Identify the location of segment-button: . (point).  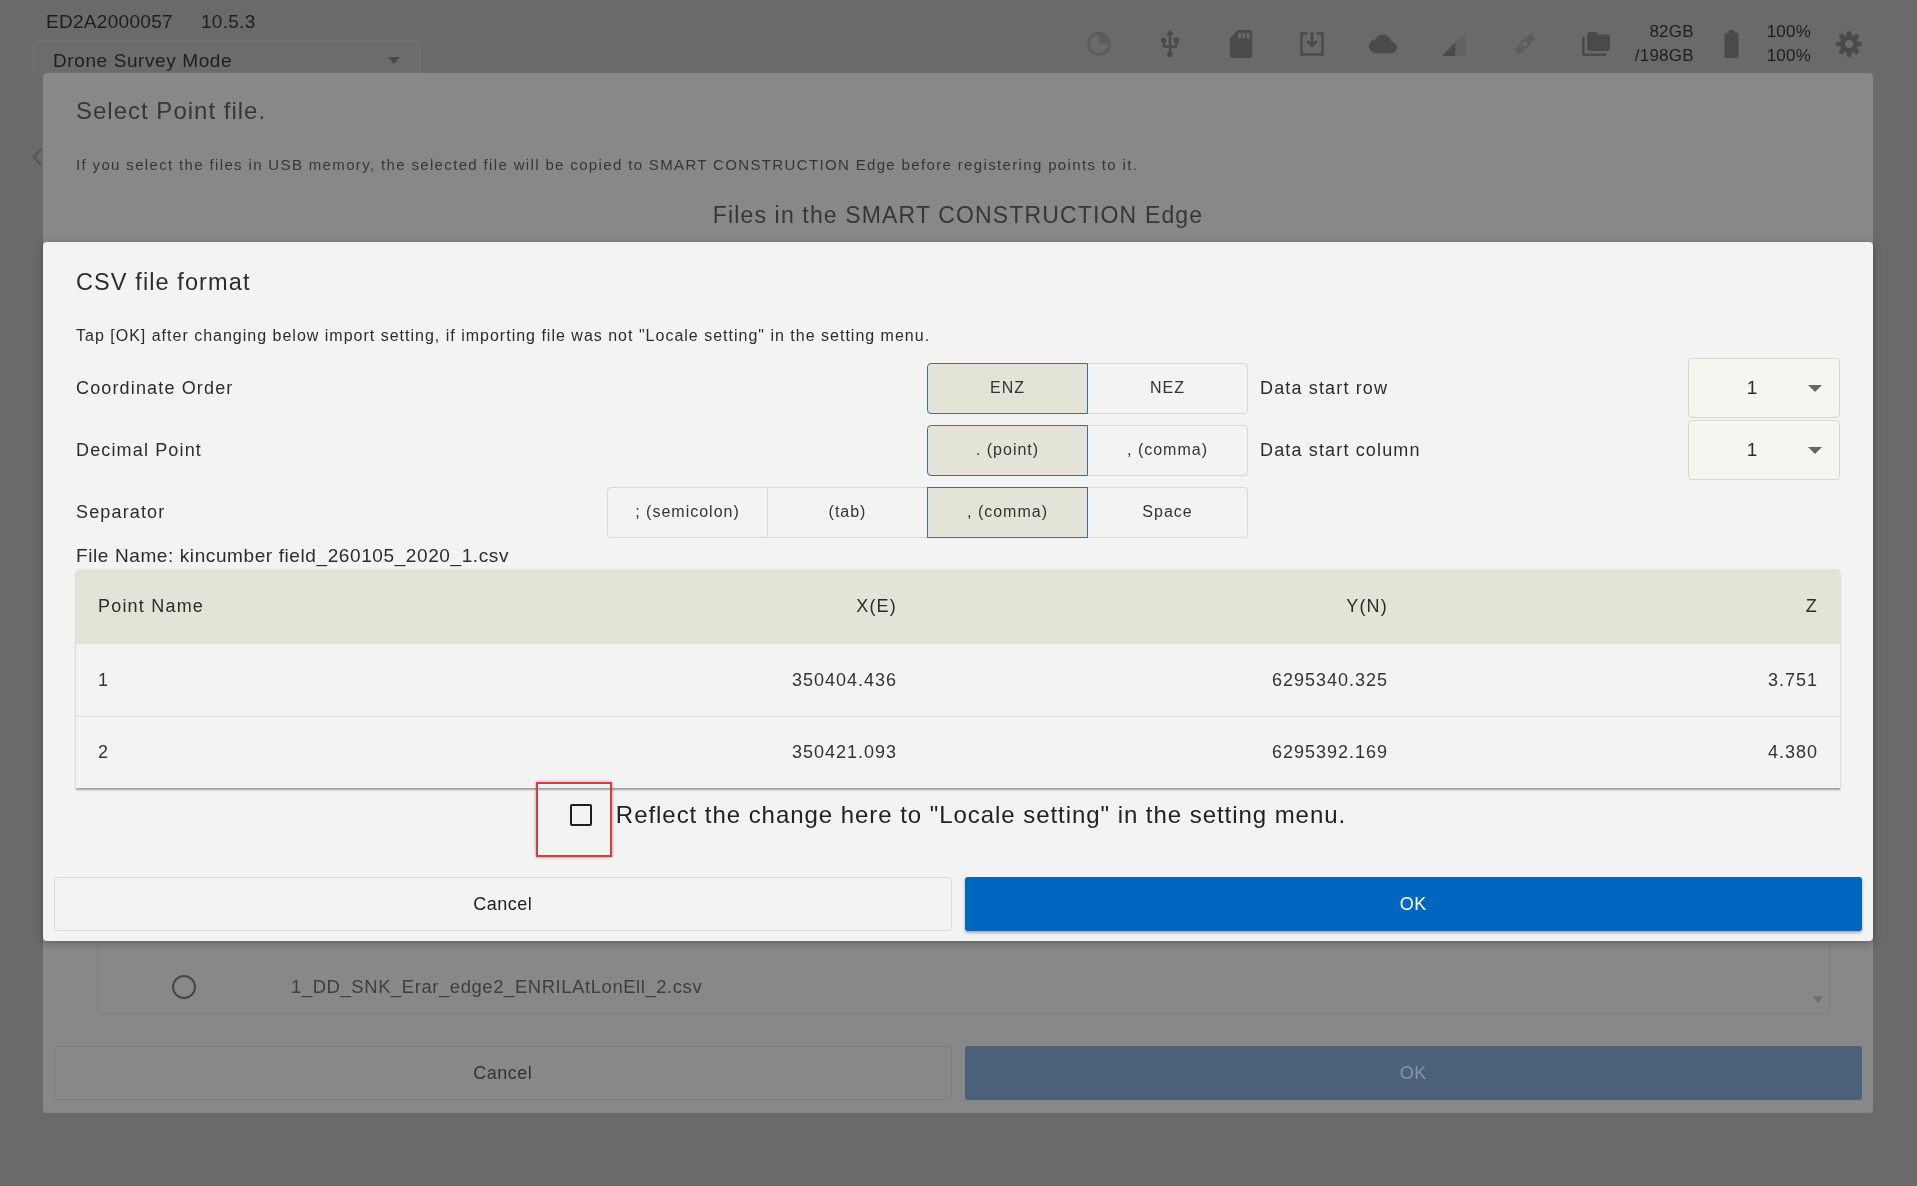
(1007, 450).